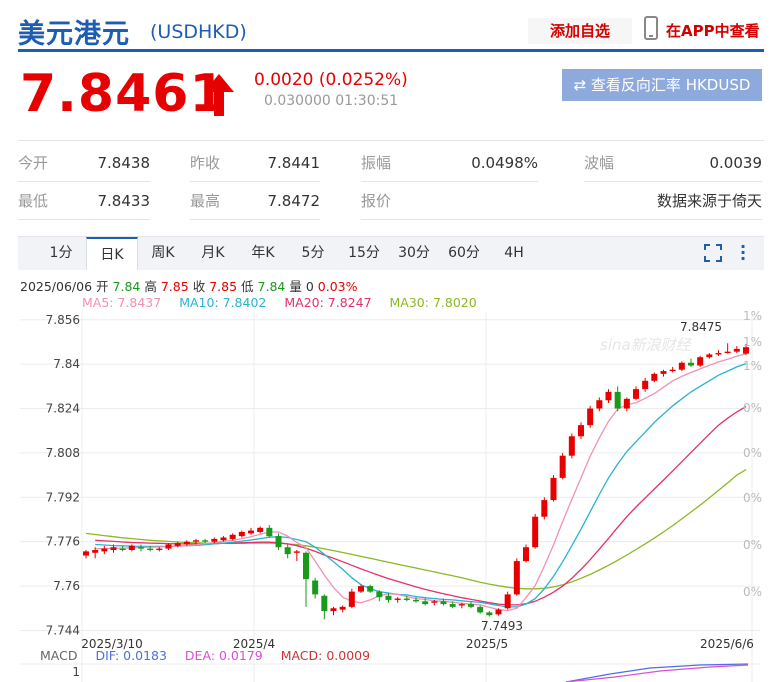  What do you see at coordinates (727, 644) in the screenshot?
I see `x-tick-label: 2025/6/6` at bounding box center [727, 644].